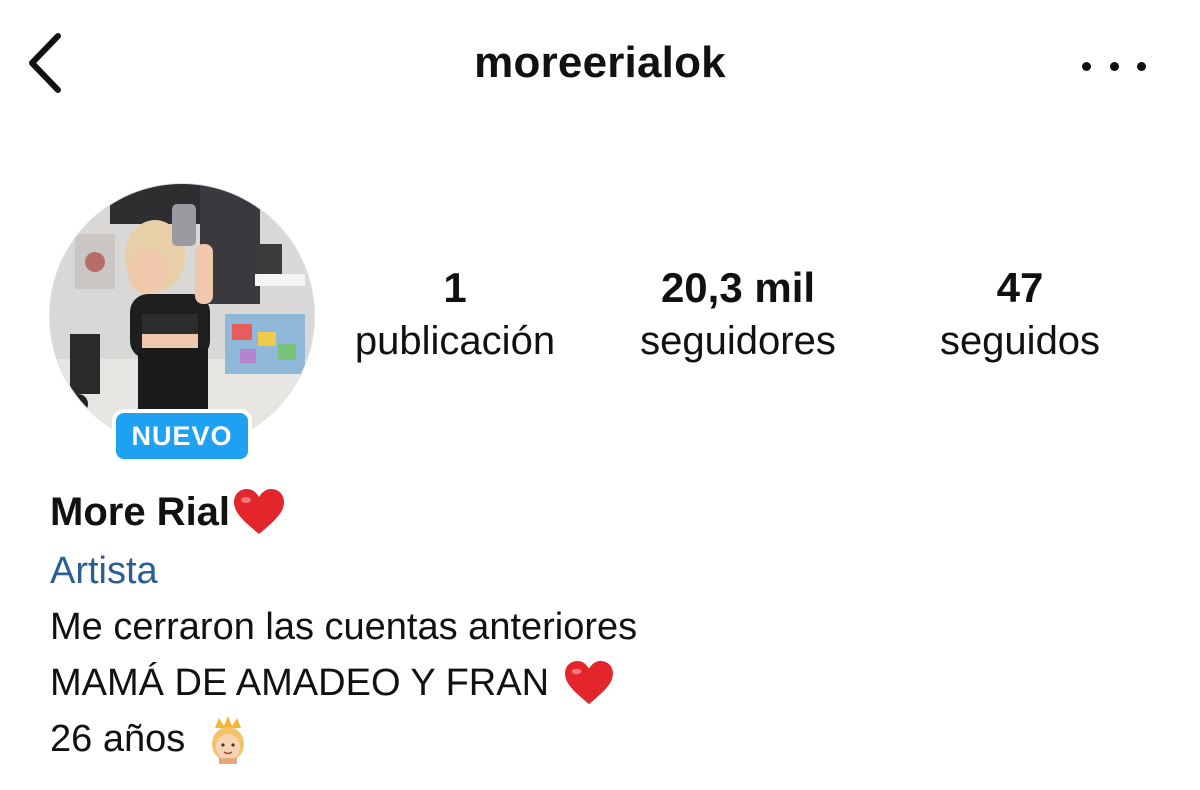 The width and height of the screenshot is (1200, 790). Describe the element at coordinates (738, 287) in the screenshot. I see `followers-count: 20,3 mil` at that location.